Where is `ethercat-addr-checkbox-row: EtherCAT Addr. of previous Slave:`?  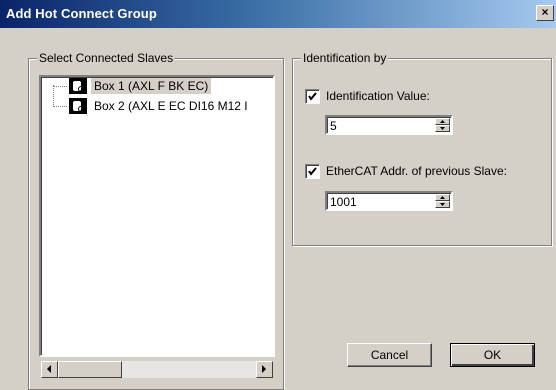 ethercat-addr-checkbox-row: EtherCAT Addr. of previous Slave: is located at coordinates (425, 171).